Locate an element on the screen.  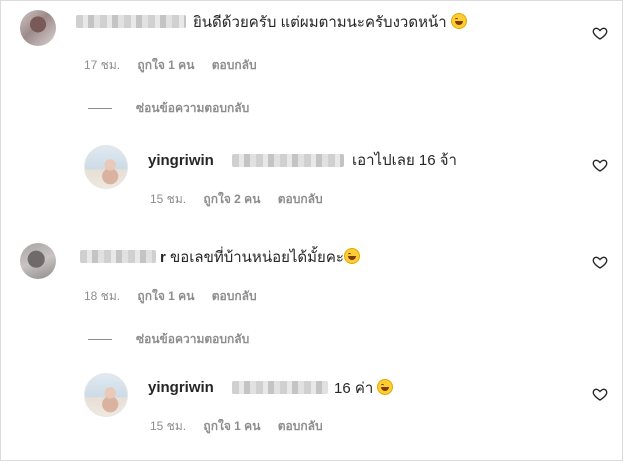
comment-text: ยินดีด้วยครับ แต่ผมตามนะครับงวดหน้า is located at coordinates (330, 22).